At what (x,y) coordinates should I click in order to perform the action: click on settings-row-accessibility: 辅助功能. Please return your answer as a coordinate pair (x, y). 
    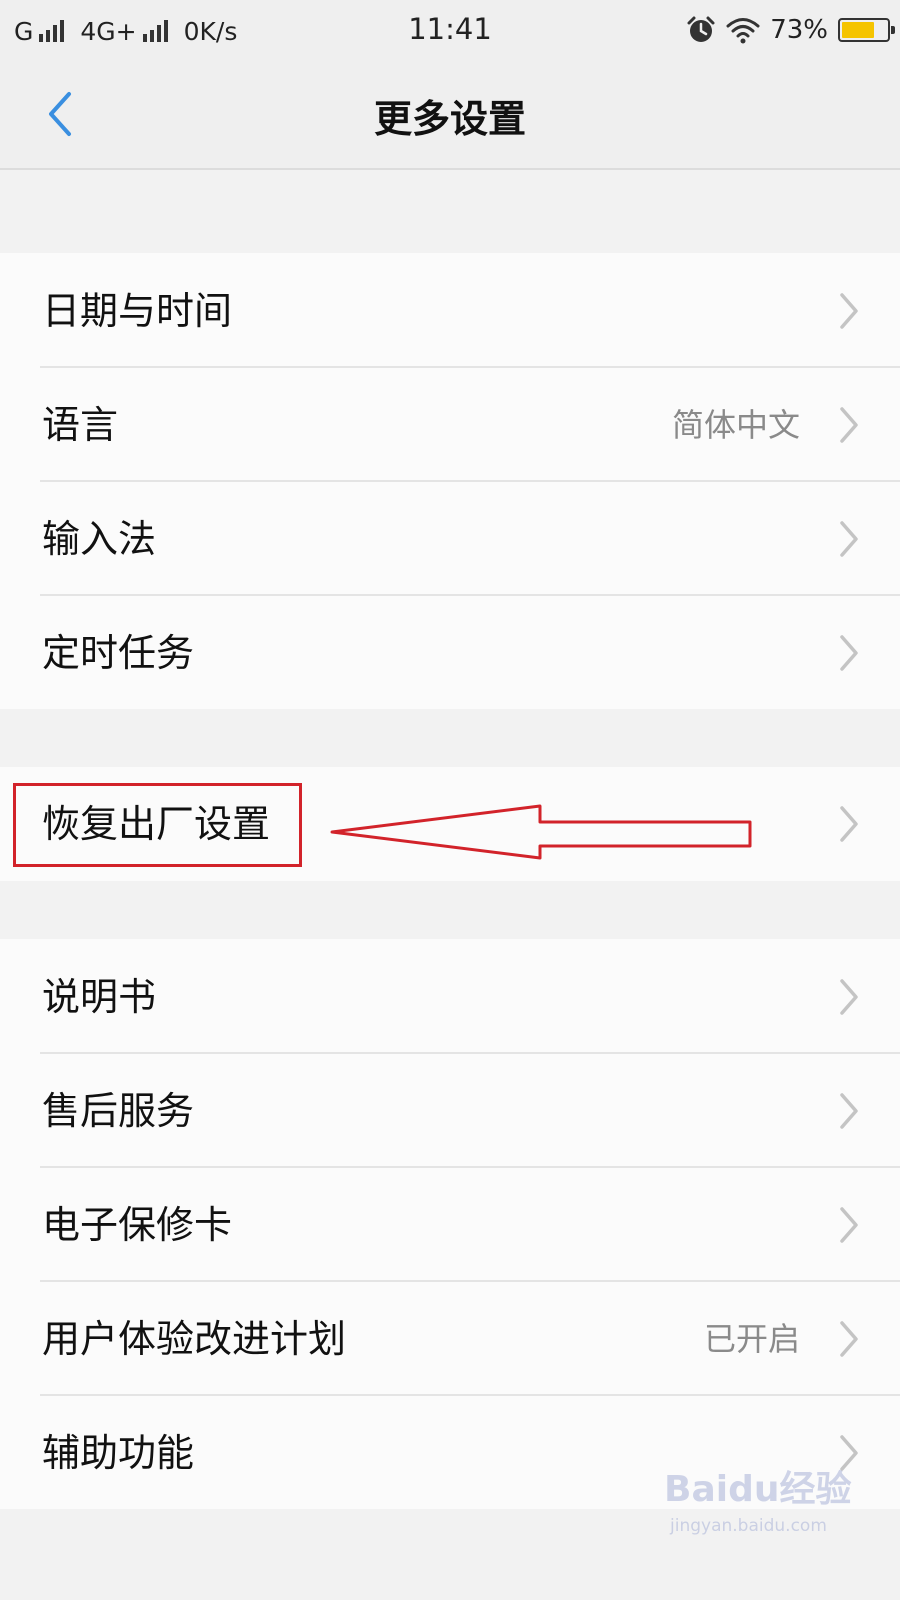
    Looking at the image, I should click on (450, 1453).